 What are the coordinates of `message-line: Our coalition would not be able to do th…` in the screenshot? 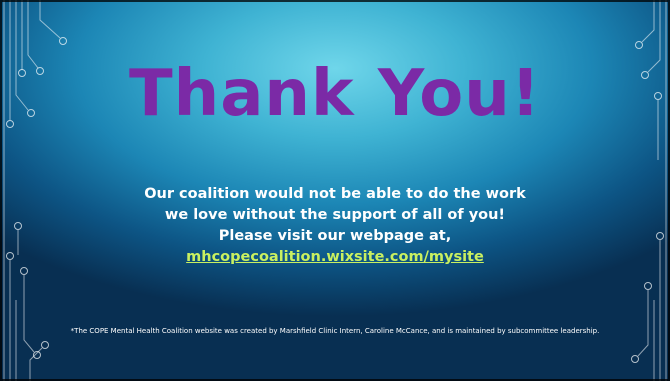 It's located at (335, 194).